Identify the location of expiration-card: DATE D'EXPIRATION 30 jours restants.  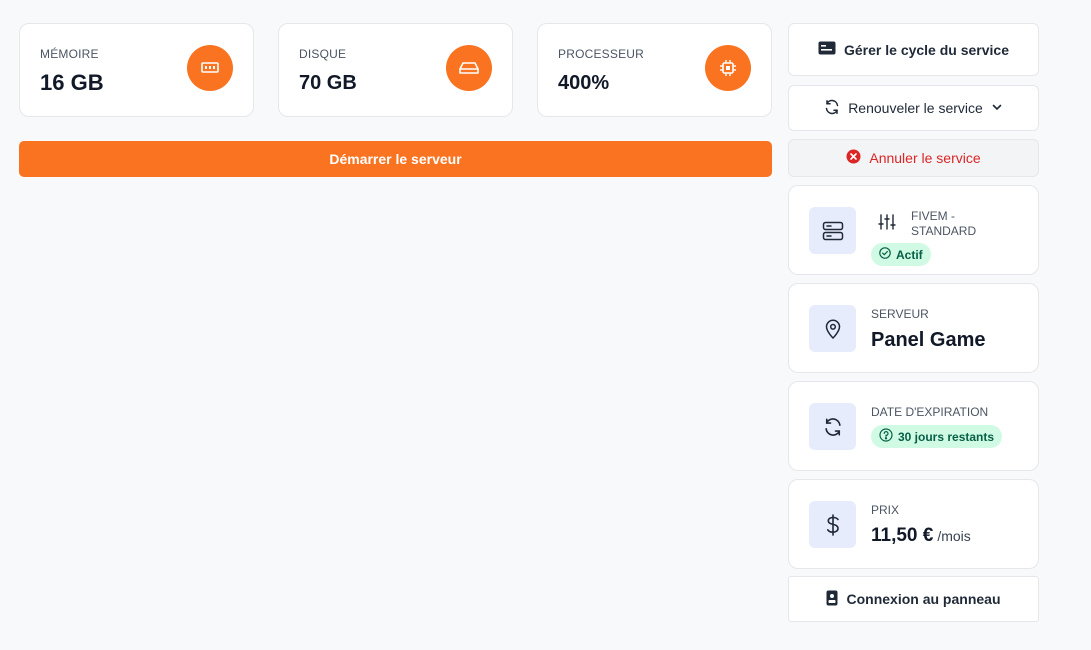
(913, 426).